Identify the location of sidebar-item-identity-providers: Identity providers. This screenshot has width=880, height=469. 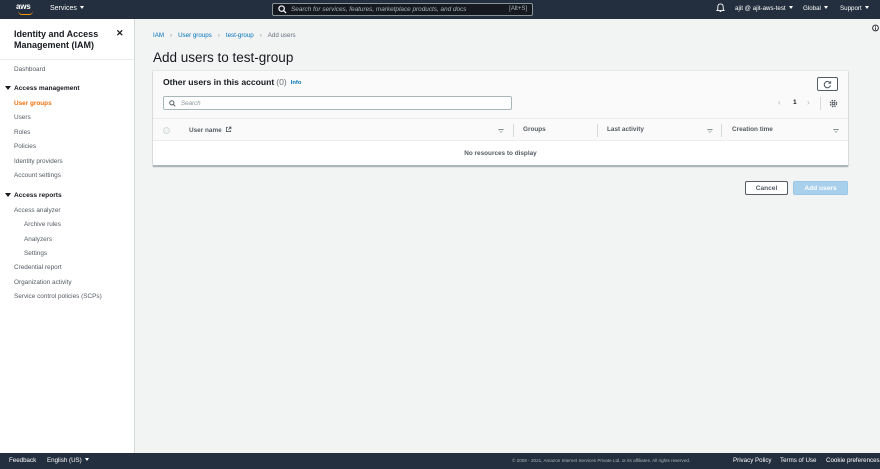
(38, 161).